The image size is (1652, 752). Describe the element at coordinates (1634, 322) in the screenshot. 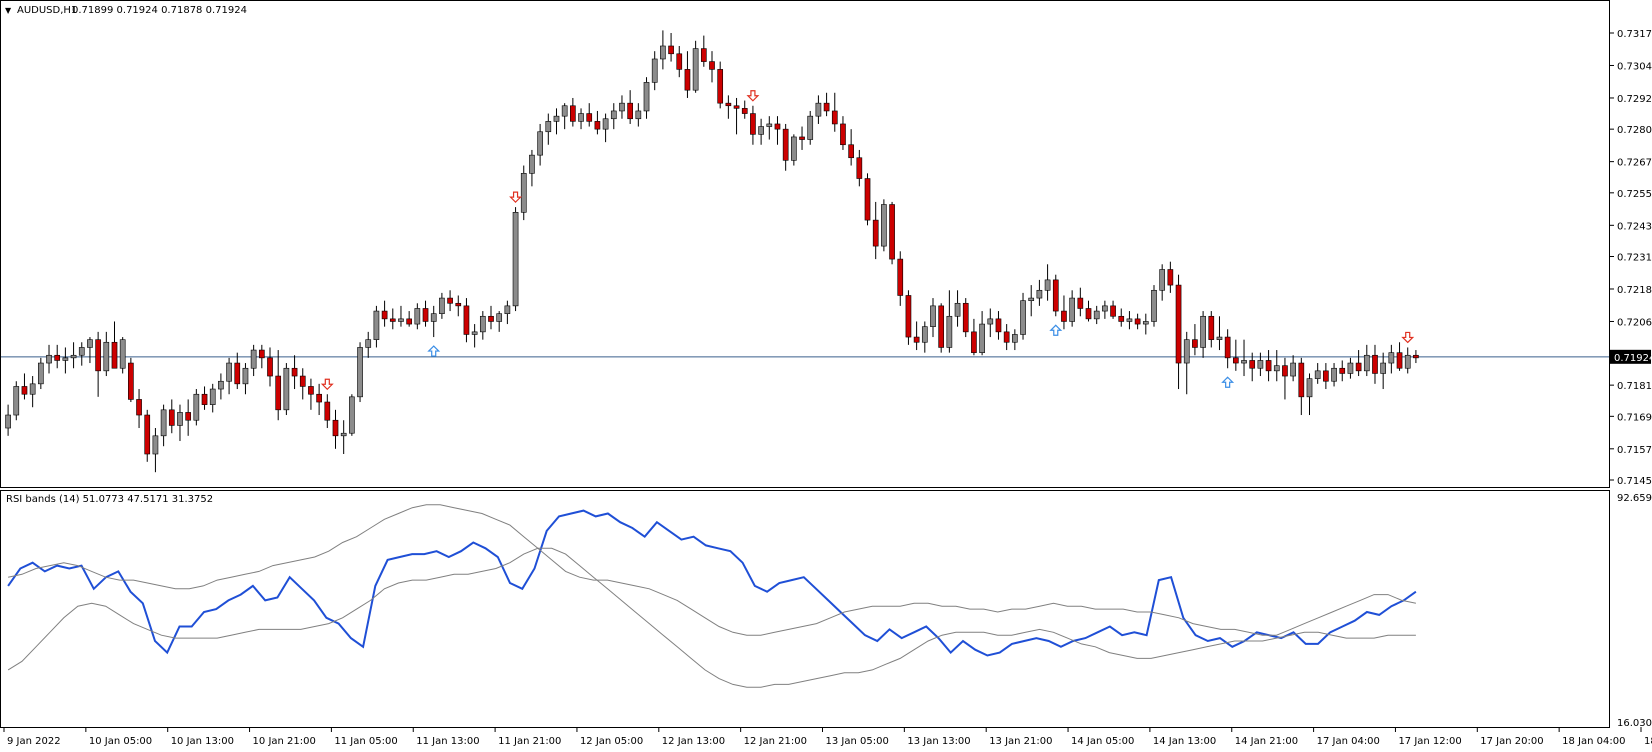

I see `price-axis-label: 0.72060` at that location.